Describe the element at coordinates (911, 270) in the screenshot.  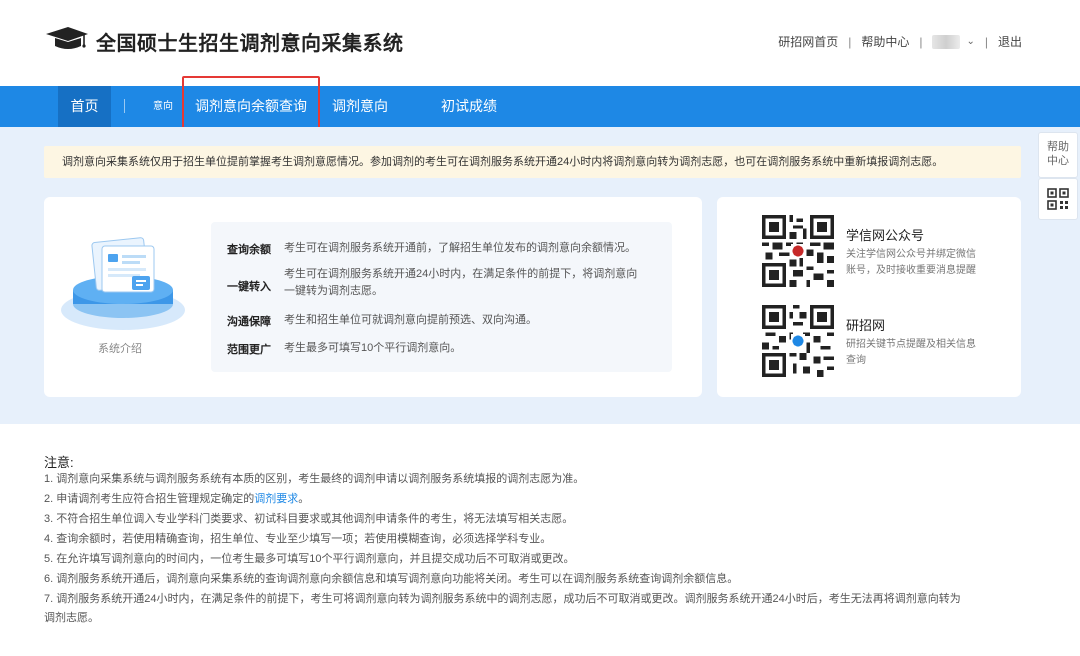
I see `qr-desc-xuexin-line2: 账号，及时接收重要消息提醒` at that location.